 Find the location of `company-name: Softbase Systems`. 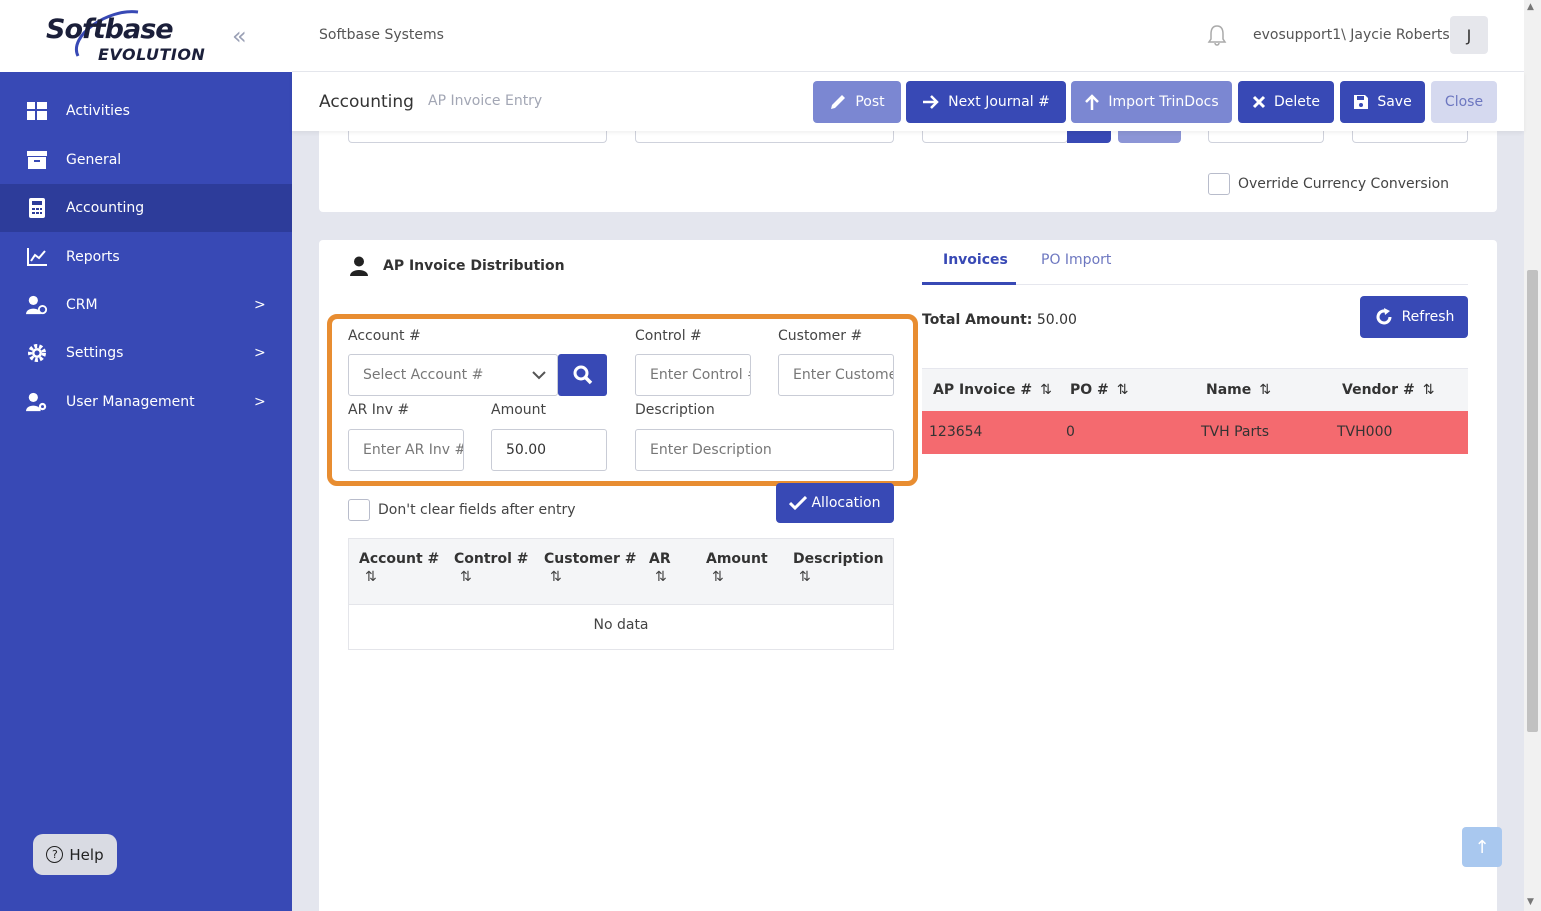

company-name: Softbase Systems is located at coordinates (381, 35).